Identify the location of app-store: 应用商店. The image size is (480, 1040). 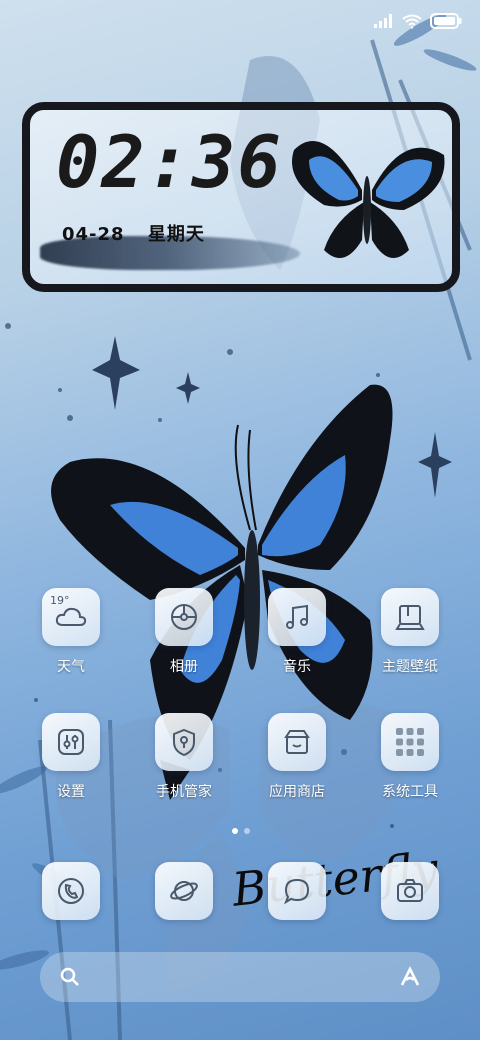
(297, 757).